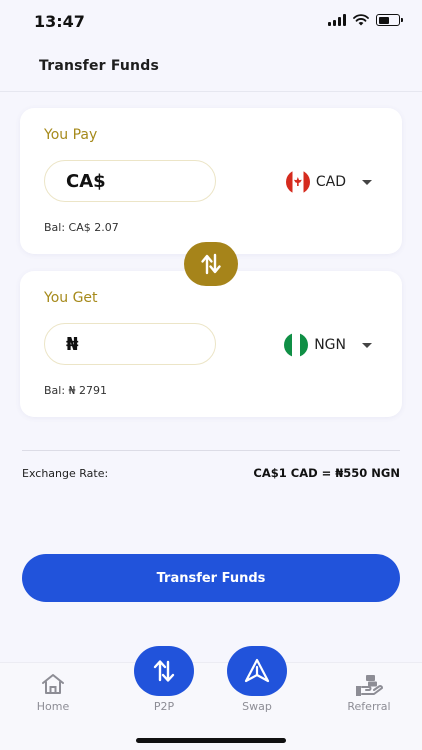 The height and width of the screenshot is (750, 422). What do you see at coordinates (71, 135) in the screenshot?
I see `pay-label: You Pay` at bounding box center [71, 135].